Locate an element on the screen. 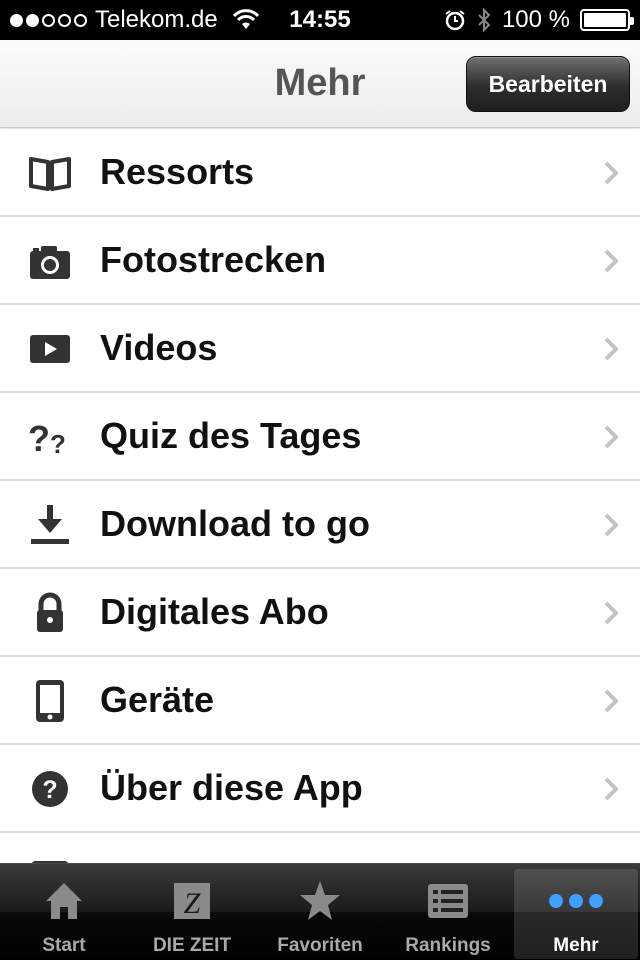 The height and width of the screenshot is (960, 640). tab-favoriten: Favoriten is located at coordinates (320, 914).